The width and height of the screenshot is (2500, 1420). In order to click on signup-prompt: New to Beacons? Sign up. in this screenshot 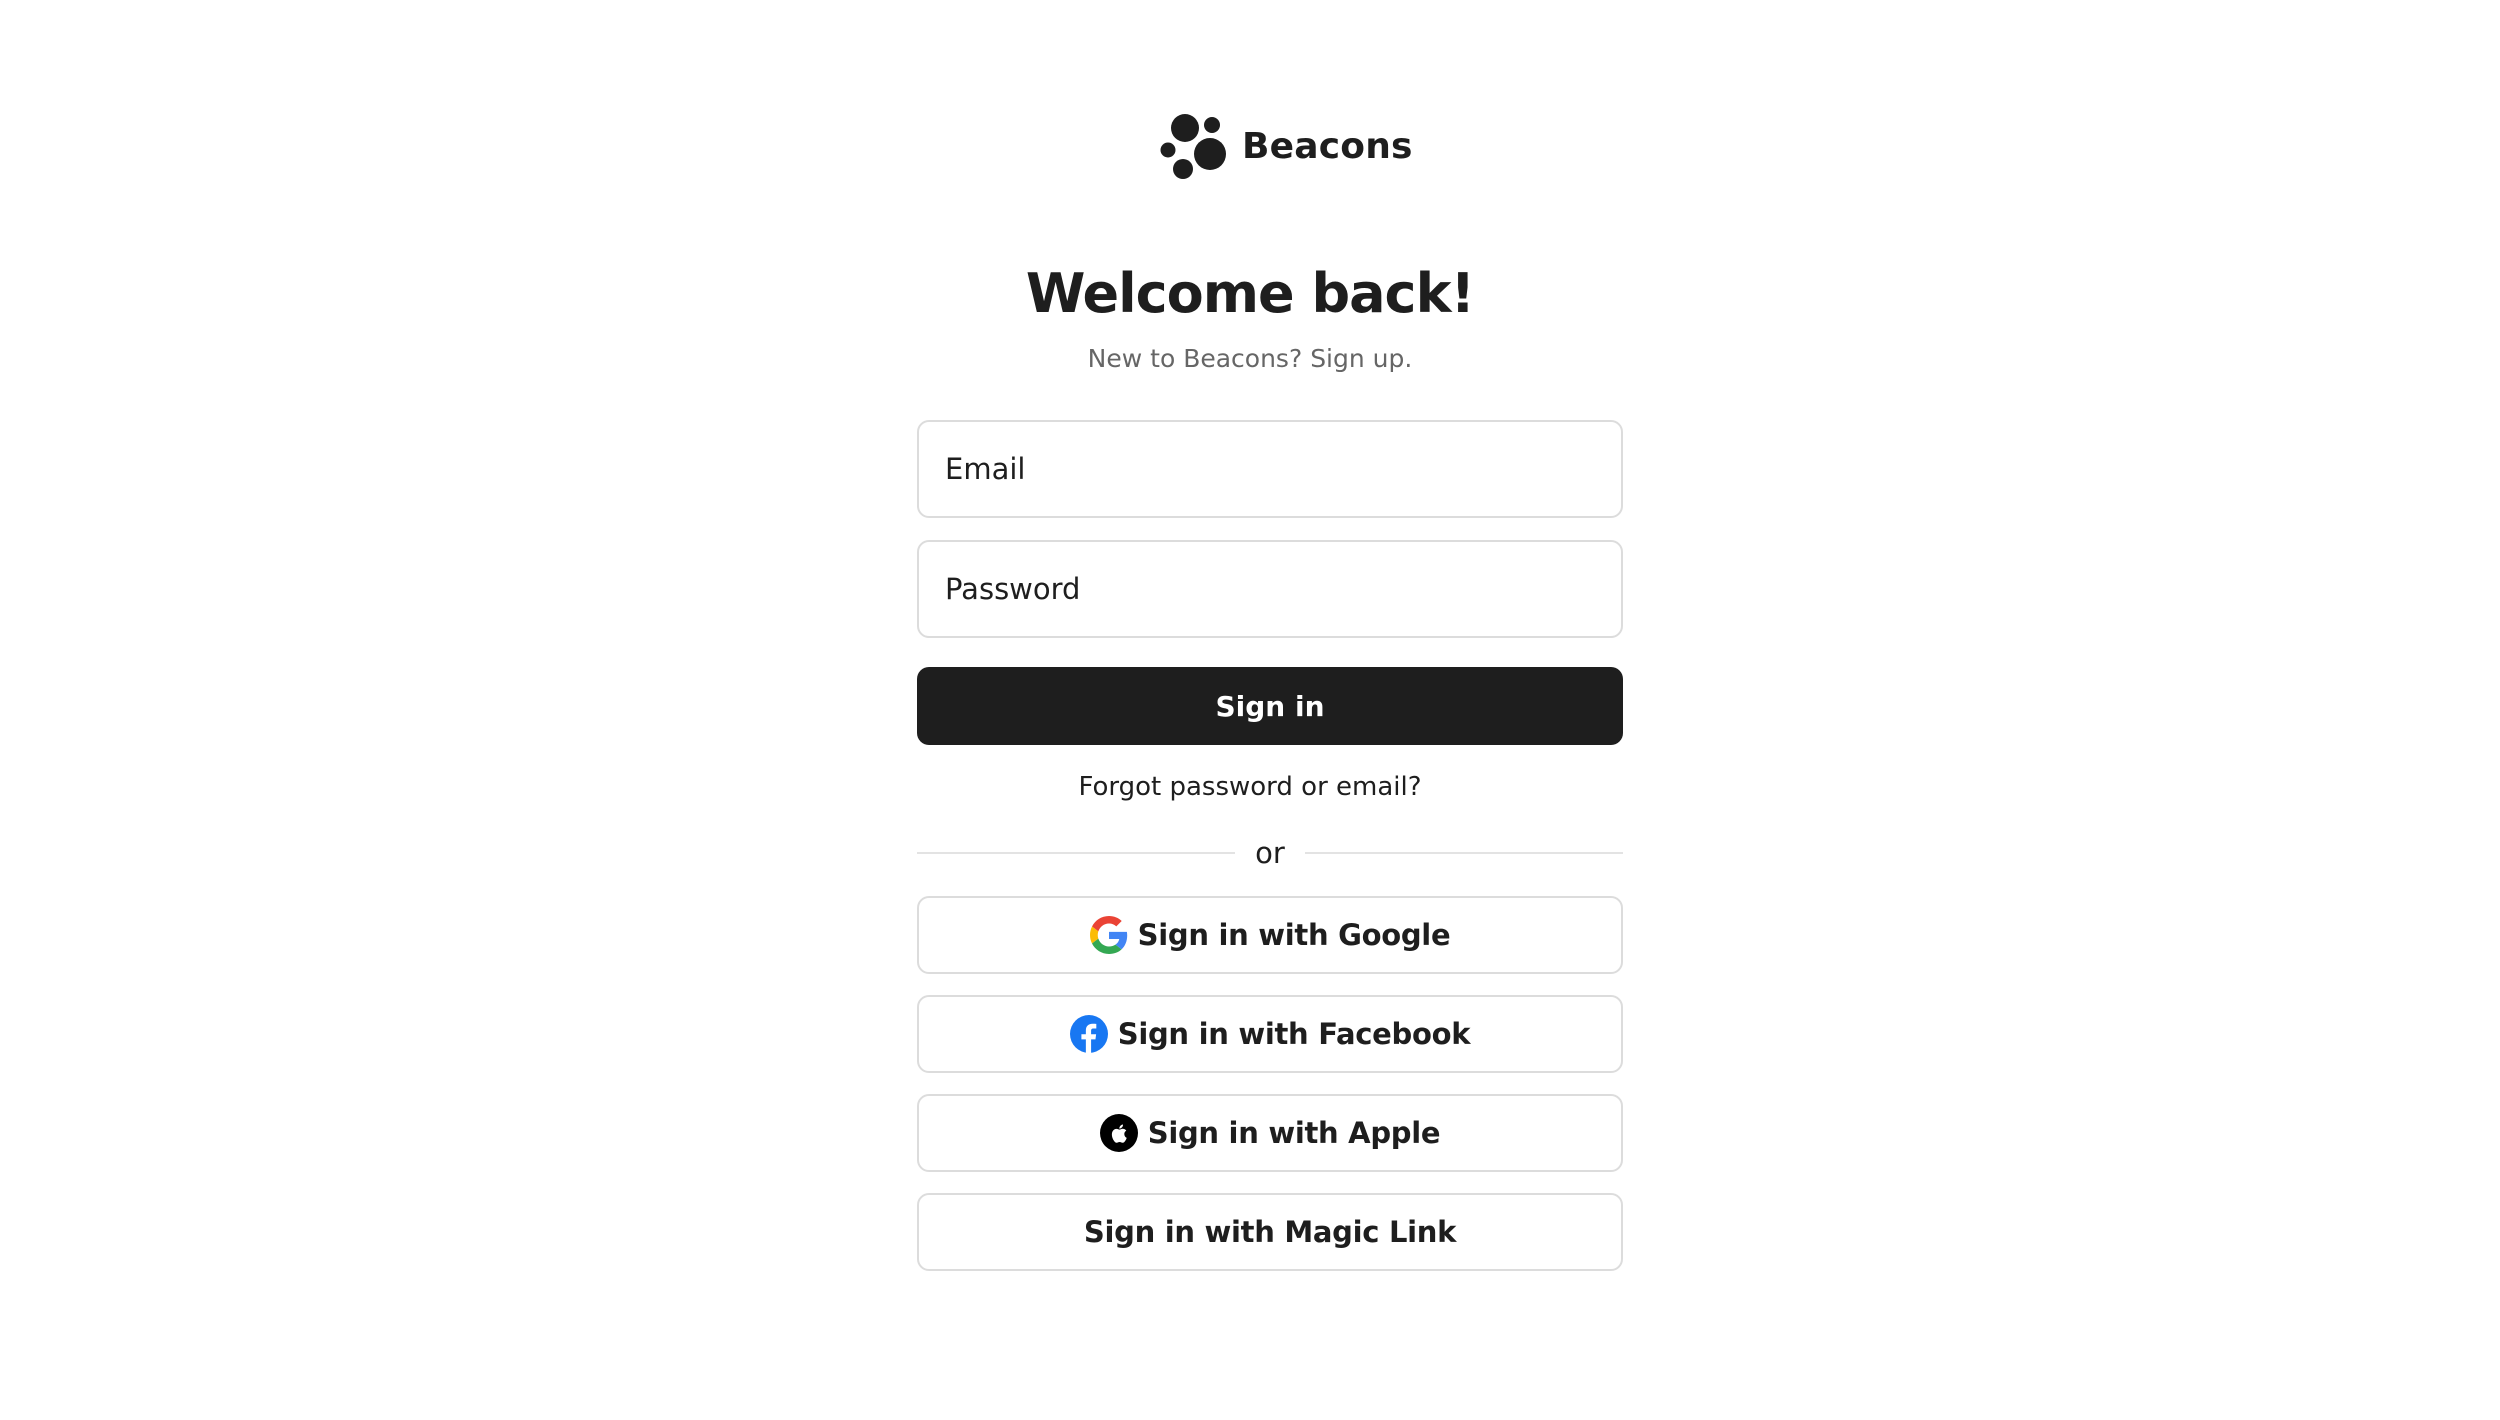, I will do `click(1250, 358)`.